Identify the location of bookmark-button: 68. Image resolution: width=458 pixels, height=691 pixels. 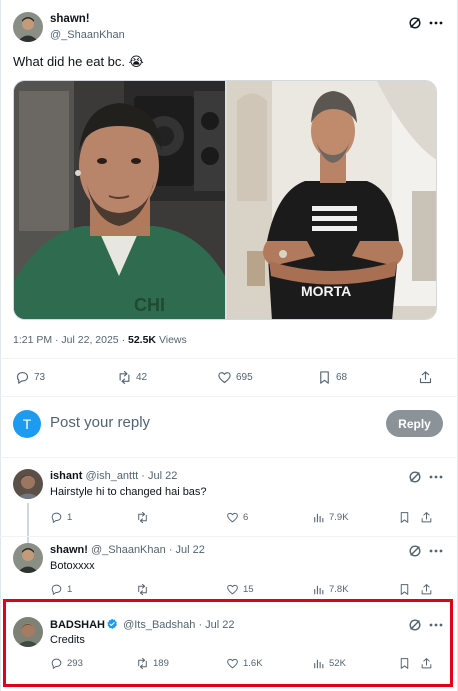
(332, 377).